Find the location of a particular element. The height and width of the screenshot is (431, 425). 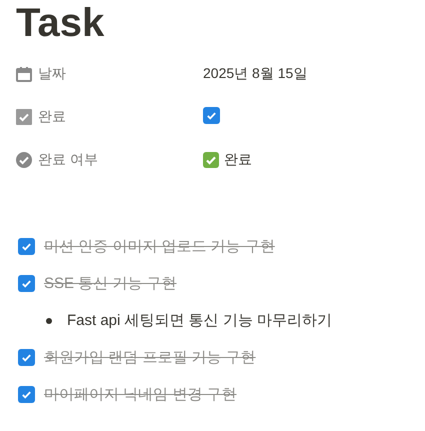

check-circle-icon is located at coordinates (24, 160).